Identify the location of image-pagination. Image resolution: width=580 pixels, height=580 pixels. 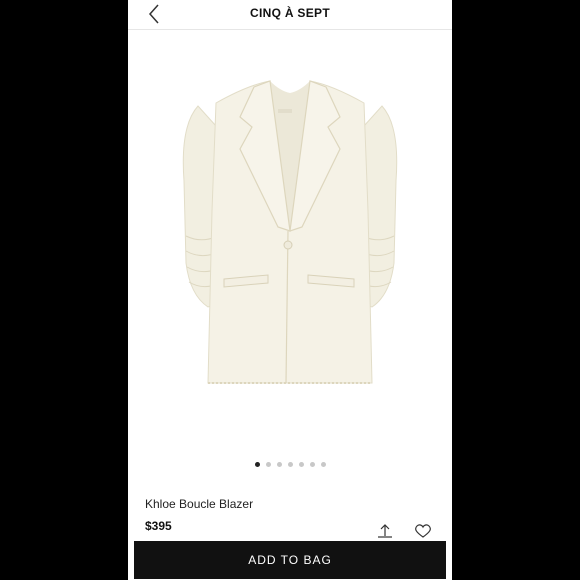
(290, 464).